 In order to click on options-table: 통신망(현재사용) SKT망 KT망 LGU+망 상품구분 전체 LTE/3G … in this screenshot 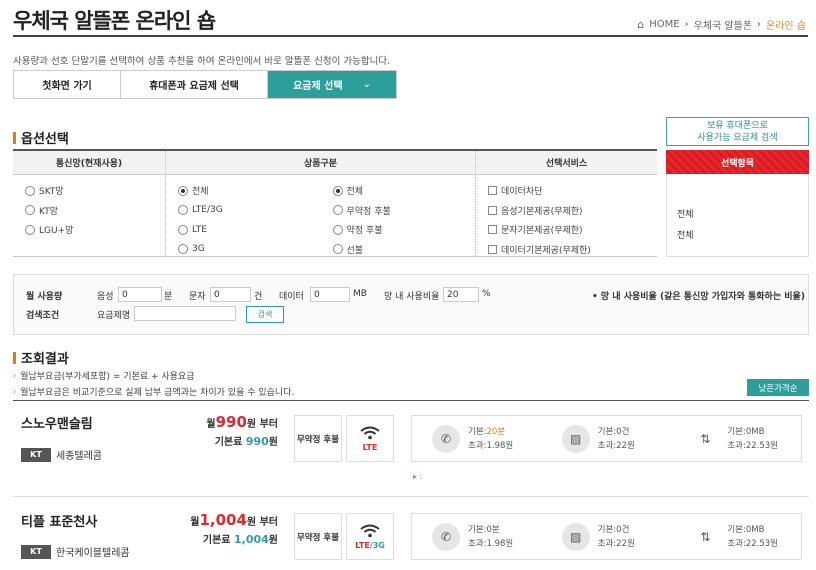, I will do `click(335, 203)`.